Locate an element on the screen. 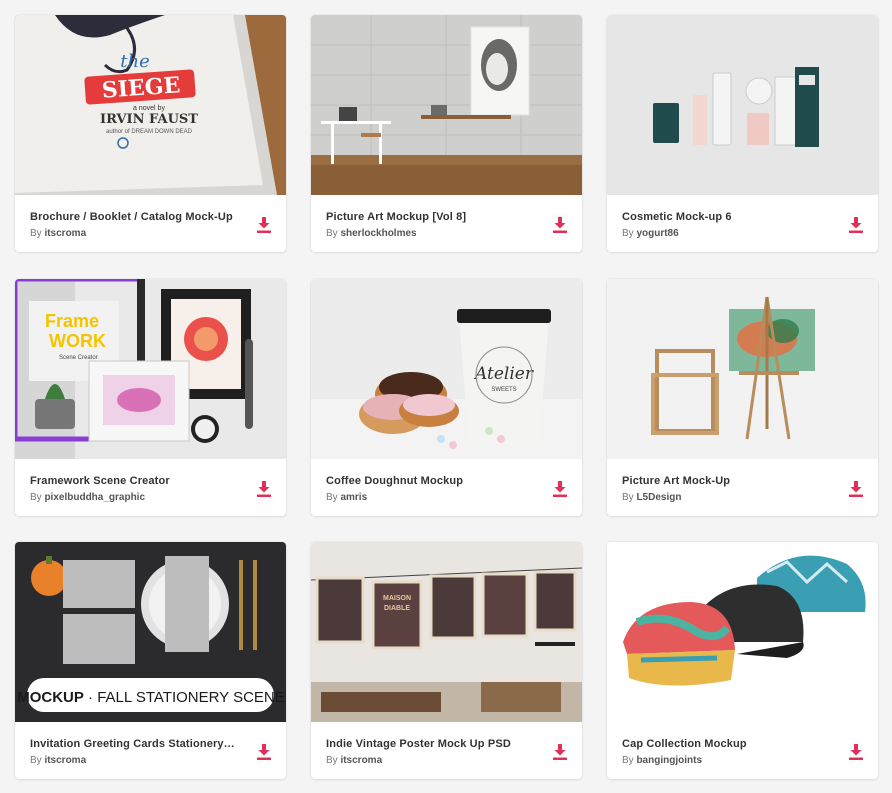 Image resolution: width=892 pixels, height=793 pixels. mockup-card: Cap Collection Mockup By bangingjoints is located at coordinates (742, 660).